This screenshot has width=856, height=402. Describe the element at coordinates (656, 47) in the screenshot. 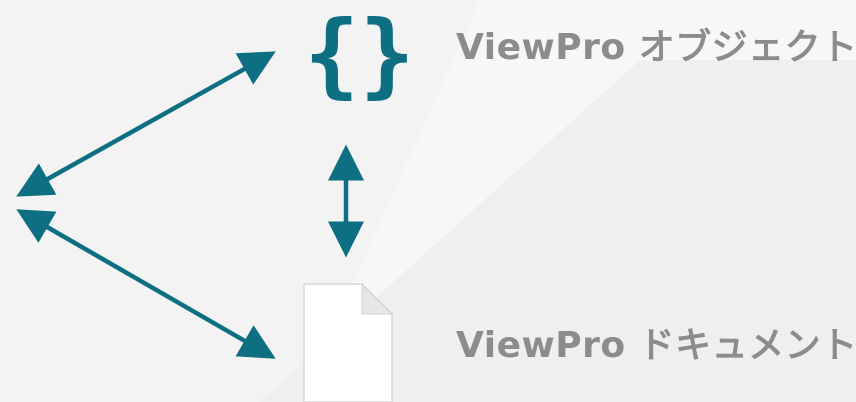

I see `object-label: ViewPro オブジェクト` at that location.